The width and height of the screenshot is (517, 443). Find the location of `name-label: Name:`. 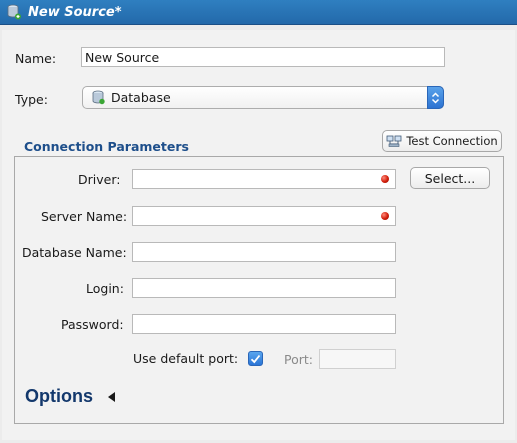

name-label: Name: is located at coordinates (36, 58).